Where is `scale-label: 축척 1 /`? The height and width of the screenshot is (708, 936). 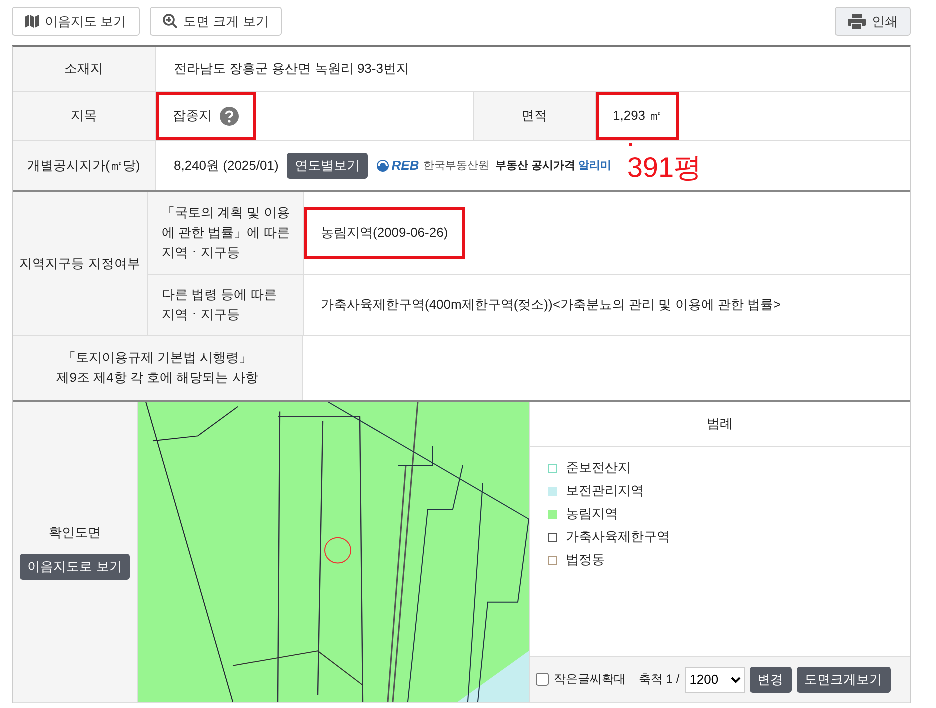
scale-label: 축척 1 / is located at coordinates (659, 679).